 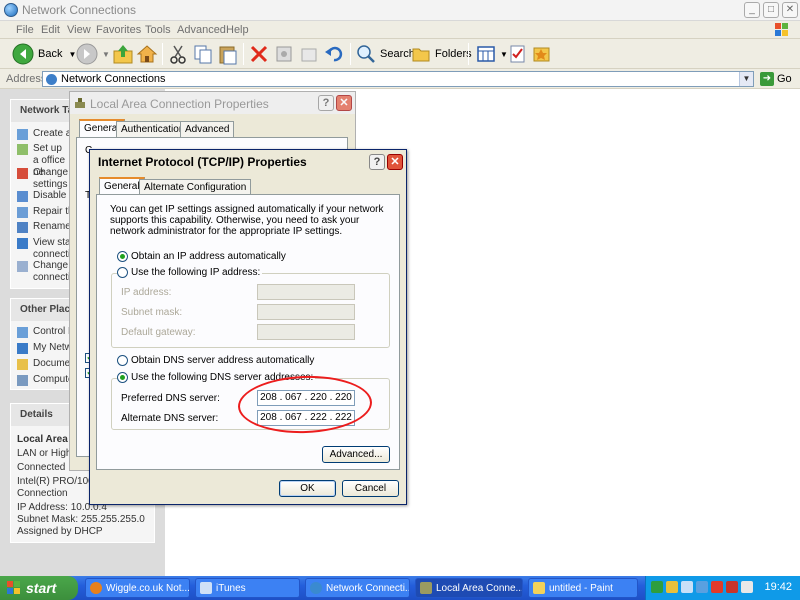 What do you see at coordinates (22, 364) in the screenshot?
I see `documents-folder-icon` at bounding box center [22, 364].